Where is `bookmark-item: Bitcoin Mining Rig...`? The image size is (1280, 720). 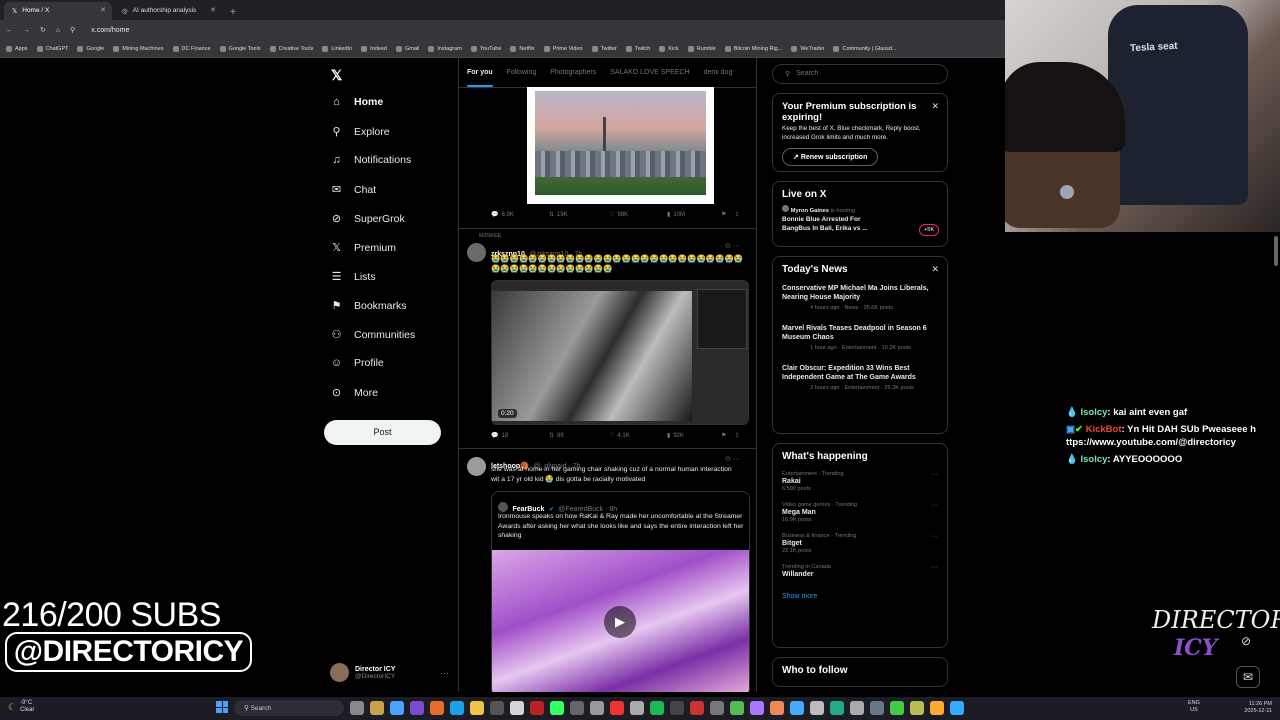
bookmark-item: Bitcoin Mining Rig... is located at coordinates (753, 48).